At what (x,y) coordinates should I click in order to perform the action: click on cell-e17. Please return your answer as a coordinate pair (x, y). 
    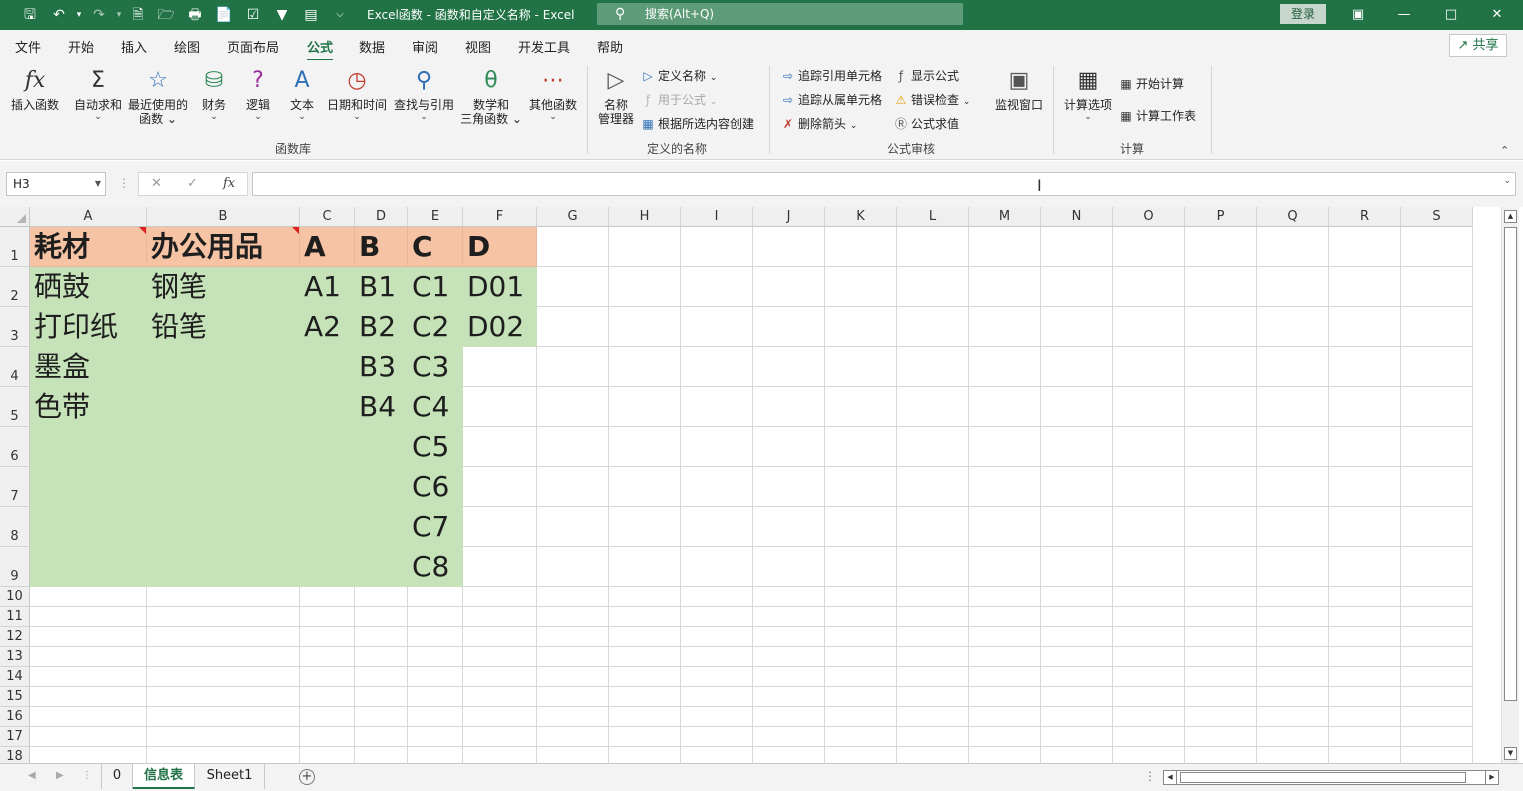
    Looking at the image, I should click on (435, 737).